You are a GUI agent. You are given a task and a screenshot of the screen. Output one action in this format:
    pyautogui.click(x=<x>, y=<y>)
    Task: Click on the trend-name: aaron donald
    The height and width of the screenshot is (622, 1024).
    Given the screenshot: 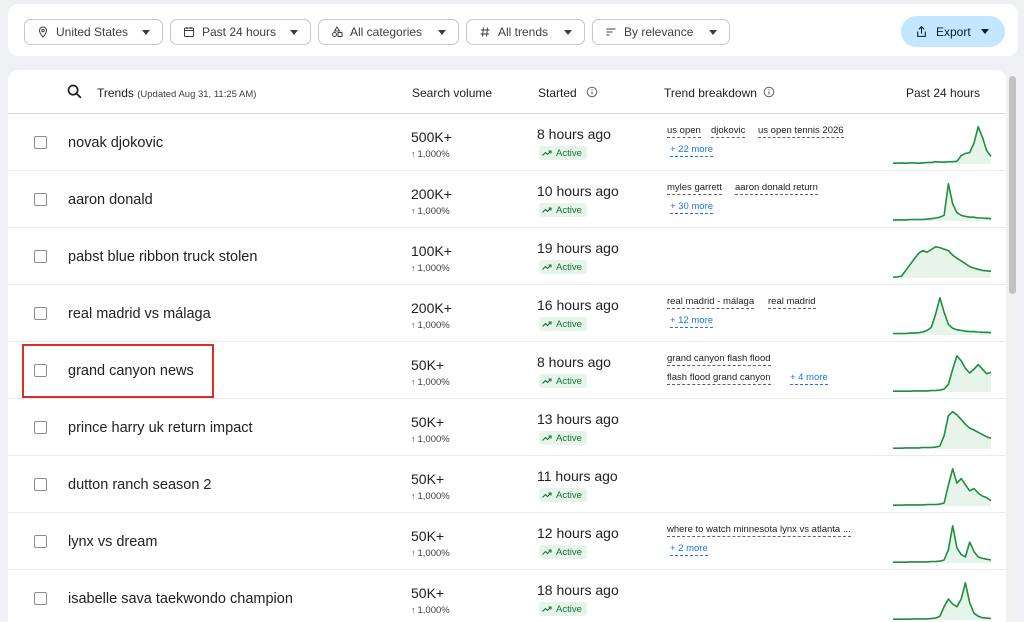 What is the action you would take?
    pyautogui.click(x=110, y=200)
    